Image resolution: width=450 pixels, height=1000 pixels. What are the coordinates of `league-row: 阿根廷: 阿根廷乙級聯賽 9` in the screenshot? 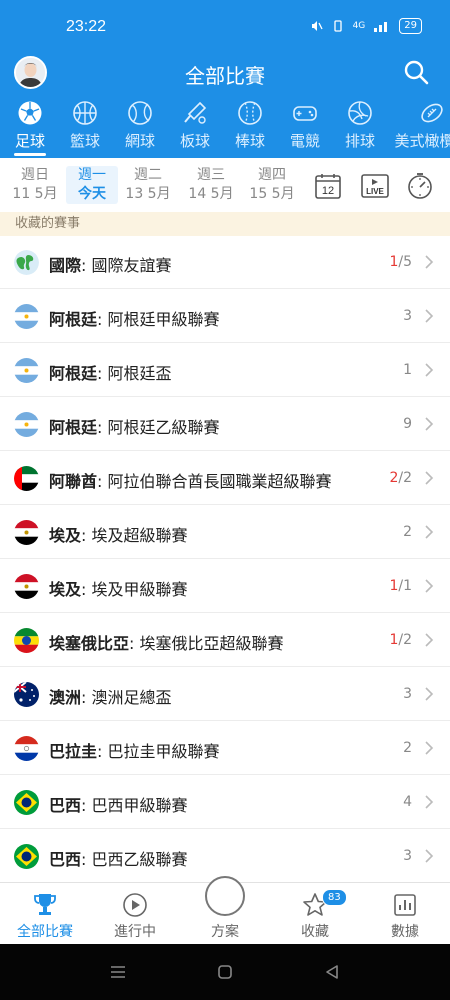 It's located at (225, 424).